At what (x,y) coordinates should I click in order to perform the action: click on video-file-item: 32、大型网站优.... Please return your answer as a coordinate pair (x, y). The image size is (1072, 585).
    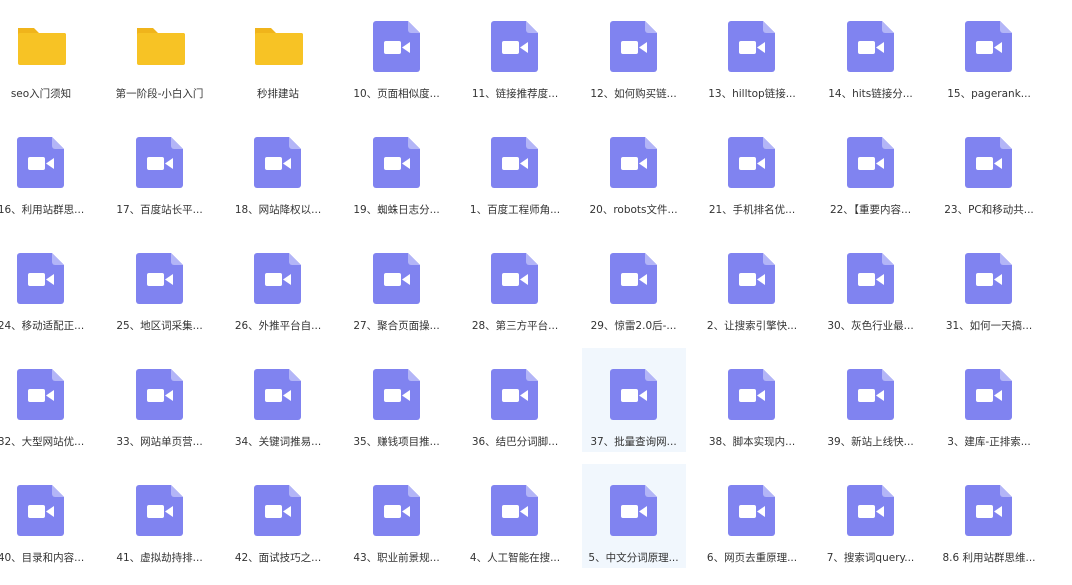
    Looking at the image, I should click on (46, 400).